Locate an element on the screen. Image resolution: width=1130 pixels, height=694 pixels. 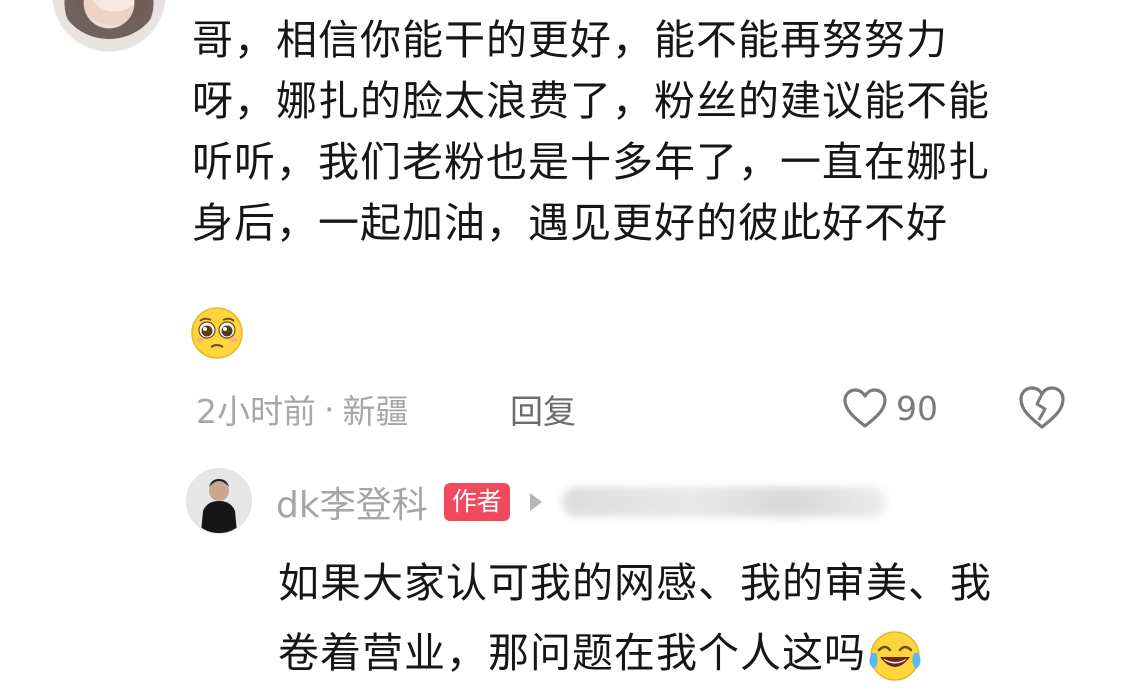
person-photo is located at coordinates (219, 501).